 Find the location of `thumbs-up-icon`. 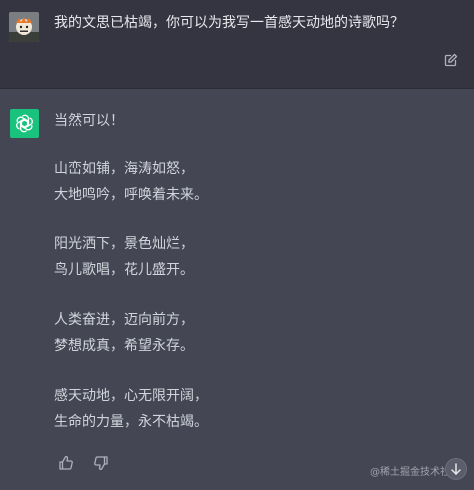

thumbs-up-icon is located at coordinates (66, 462).